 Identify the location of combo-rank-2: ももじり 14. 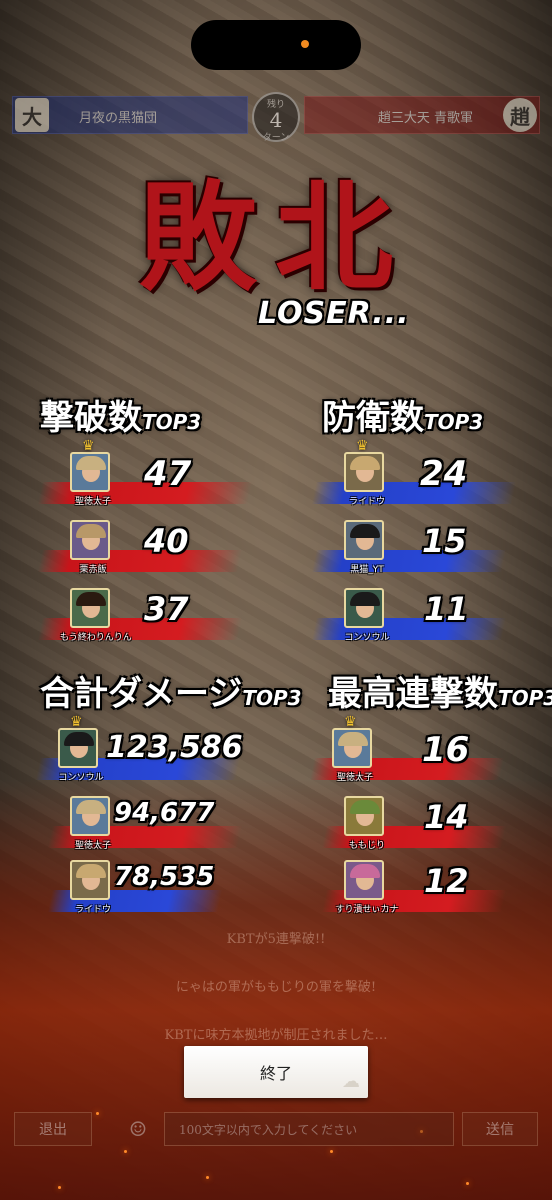
(422, 827).